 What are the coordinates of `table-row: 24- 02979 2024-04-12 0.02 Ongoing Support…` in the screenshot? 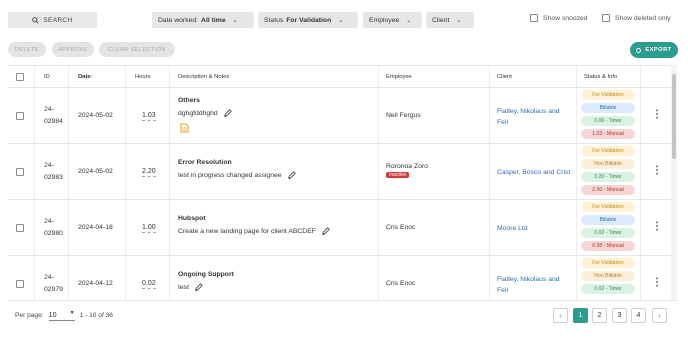 It's located at (343, 278).